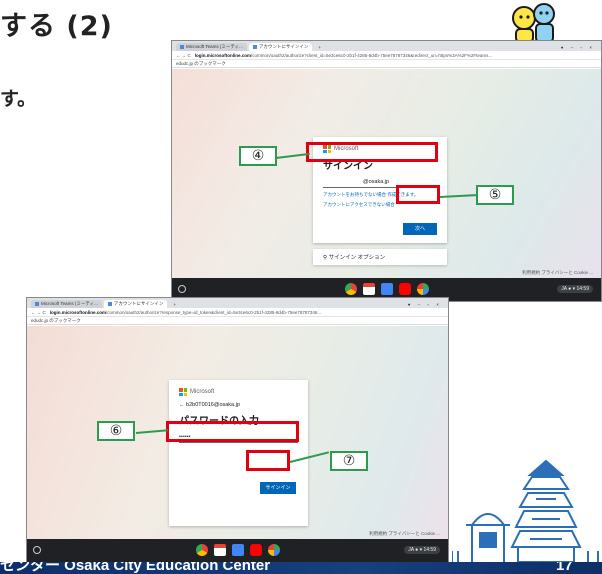 Image resolution: width=602 pixels, height=574 pixels. I want to click on email-highlight, so click(372, 152).